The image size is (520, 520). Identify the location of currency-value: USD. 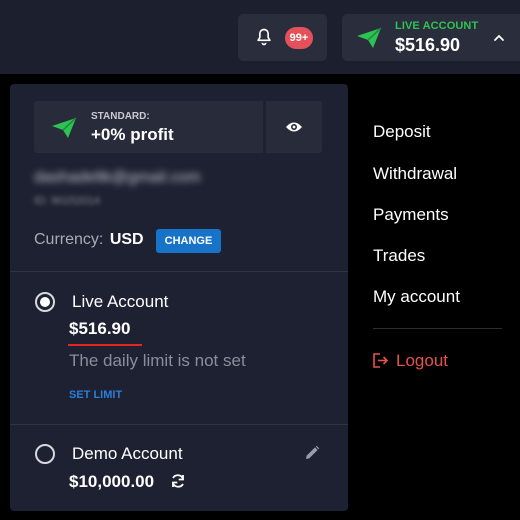
(126, 239).